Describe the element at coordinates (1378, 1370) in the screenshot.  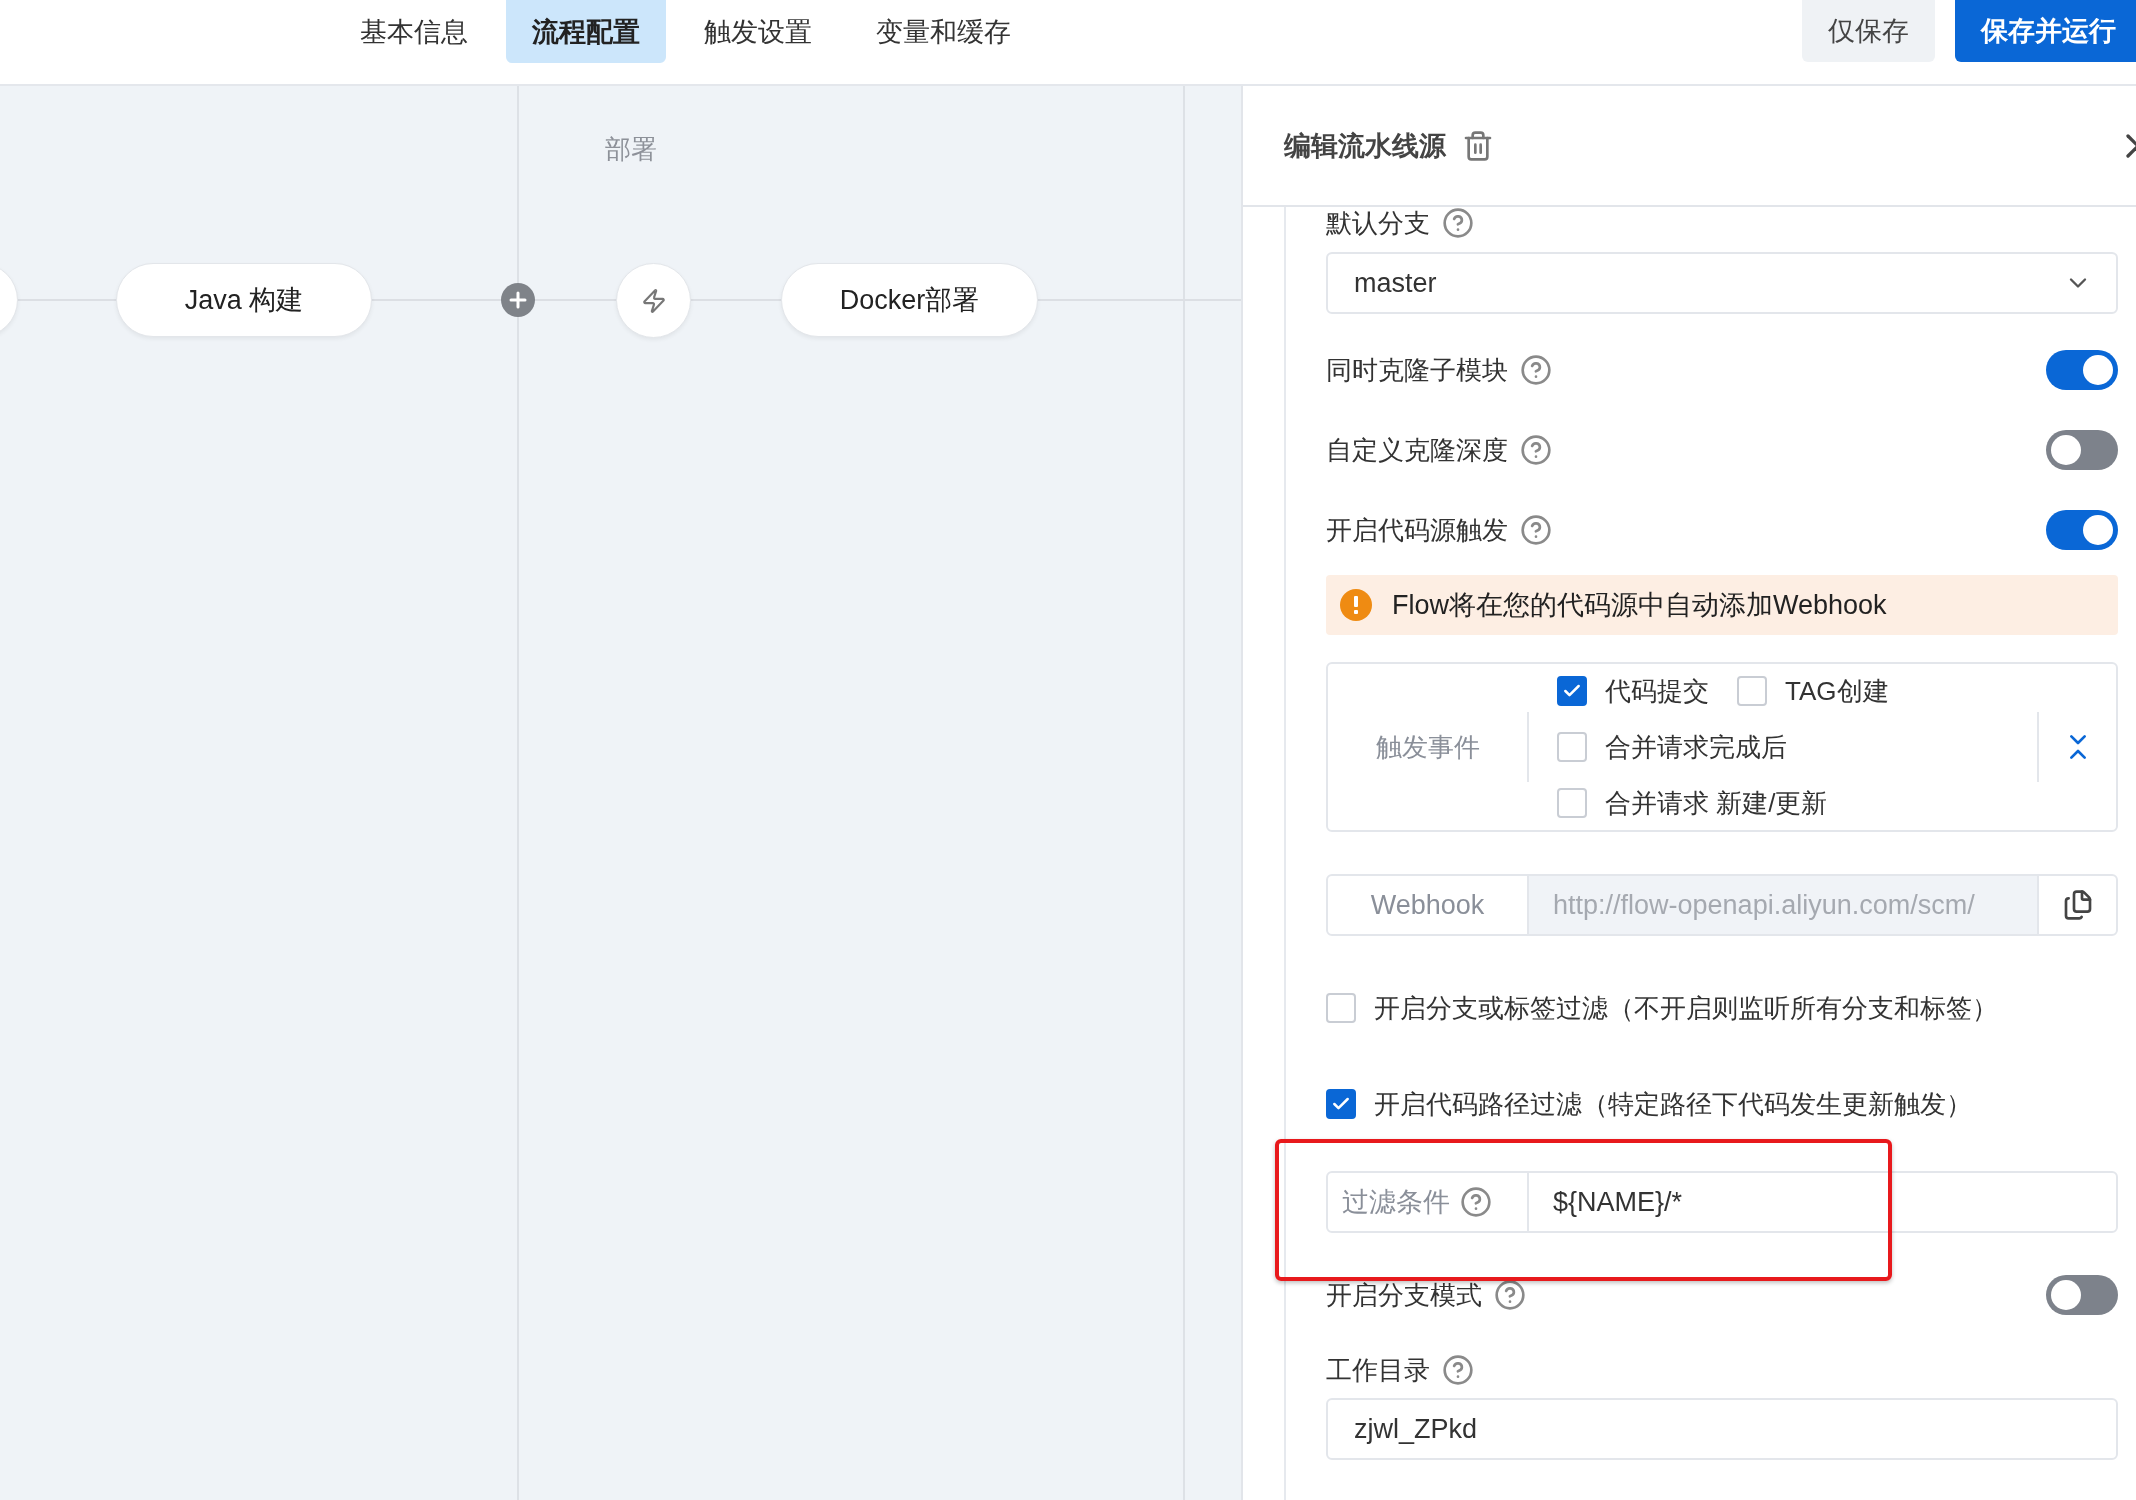
I see `field-label: 工作目录` at that location.